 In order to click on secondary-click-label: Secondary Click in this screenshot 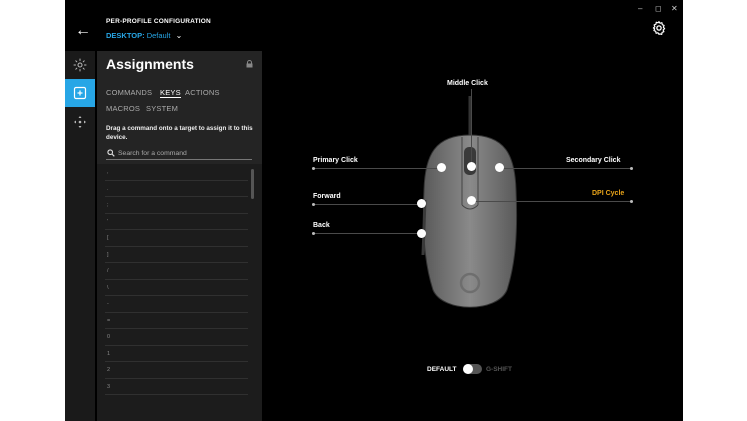, I will do `click(593, 160)`.